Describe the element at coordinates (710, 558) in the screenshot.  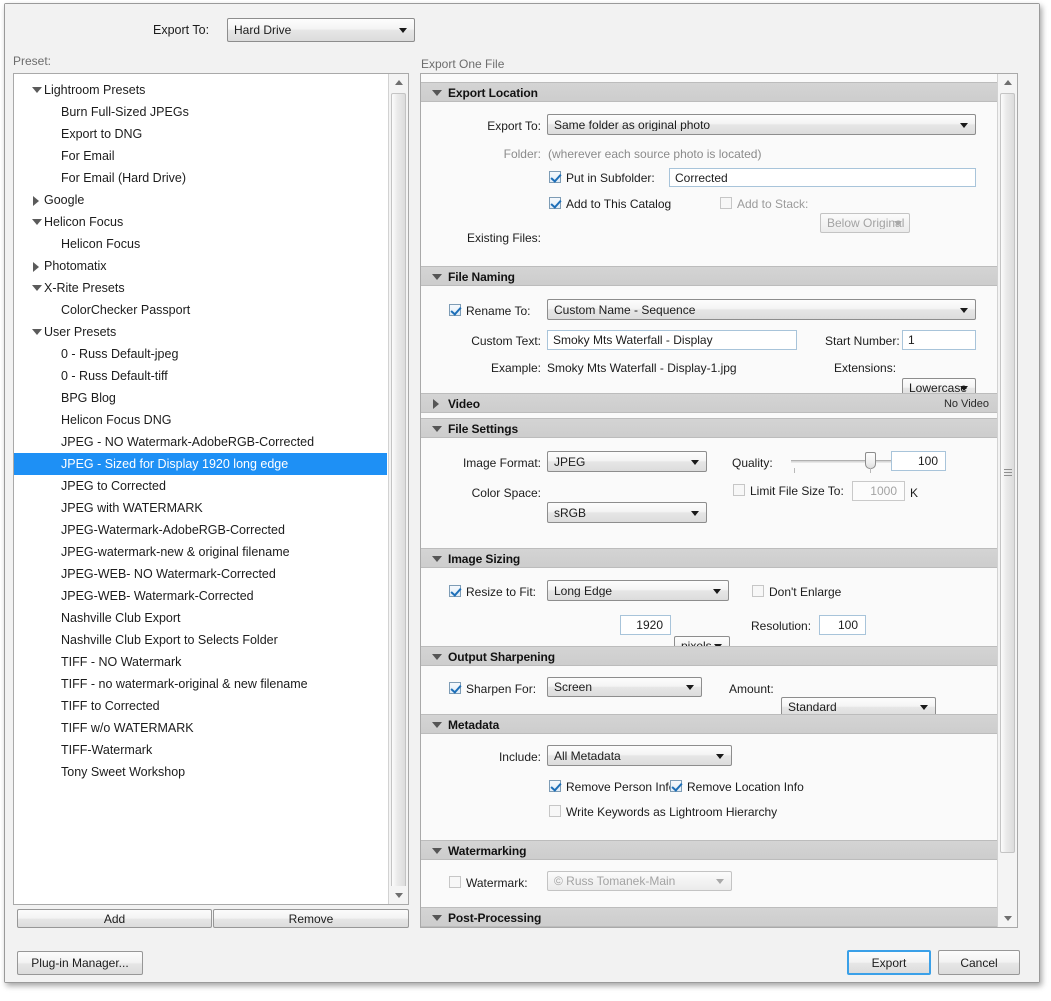
I see `section-header-image-sizing: Image Sizing` at that location.